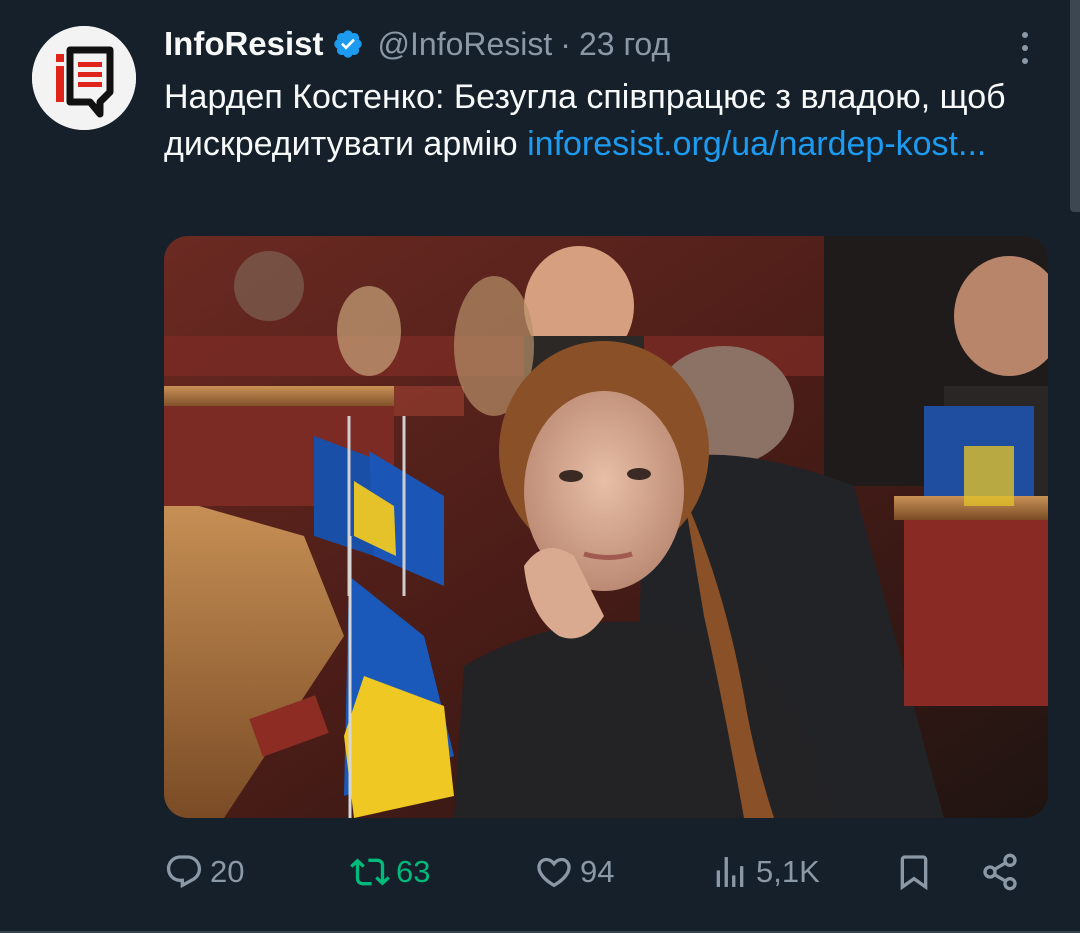 The image size is (1080, 933). I want to click on avatar, so click(84, 78).